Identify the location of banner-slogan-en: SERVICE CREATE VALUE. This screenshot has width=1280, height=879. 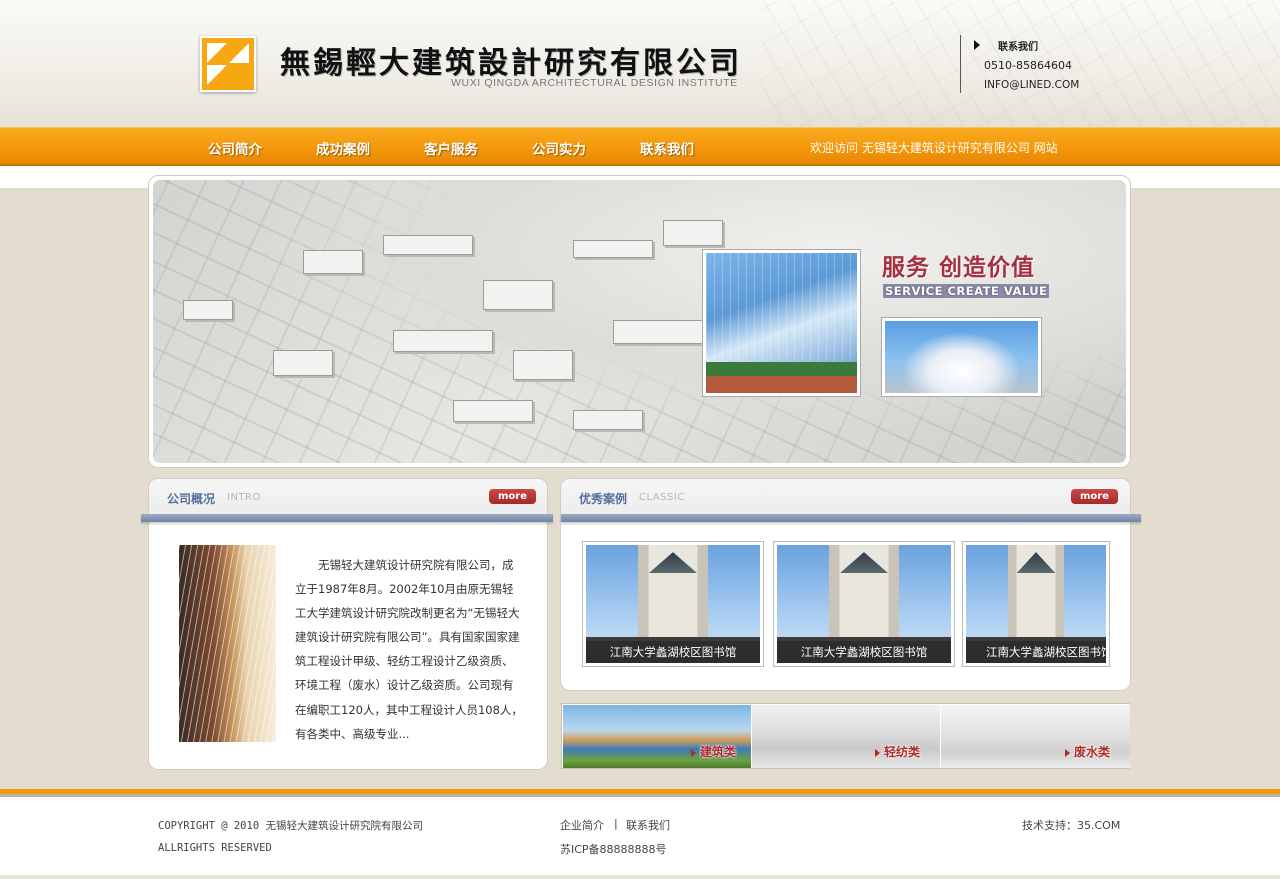
(966, 291).